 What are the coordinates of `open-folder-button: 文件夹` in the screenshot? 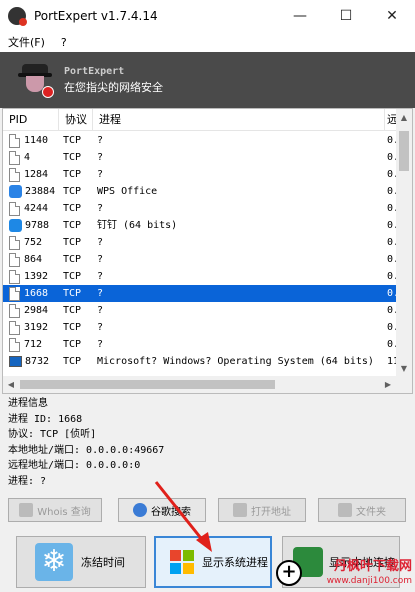 It's located at (362, 510).